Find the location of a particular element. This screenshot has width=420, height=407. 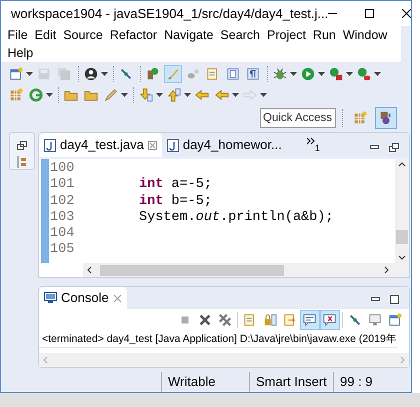

quick-access-field: Quick Access is located at coordinates (298, 118).